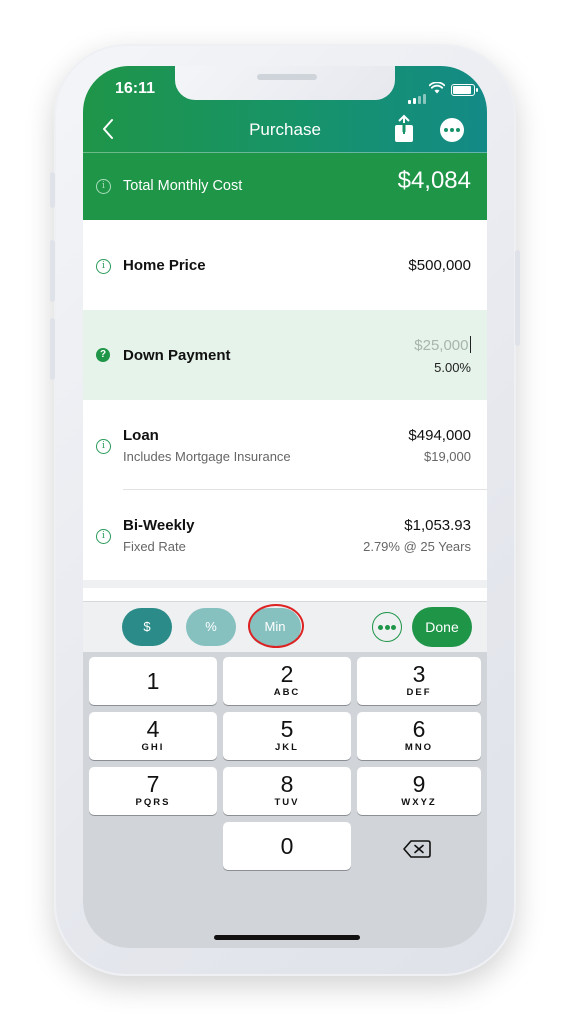 This screenshot has height=1024, width=570. I want to click on key-7: 7 PQRS, so click(153, 791).